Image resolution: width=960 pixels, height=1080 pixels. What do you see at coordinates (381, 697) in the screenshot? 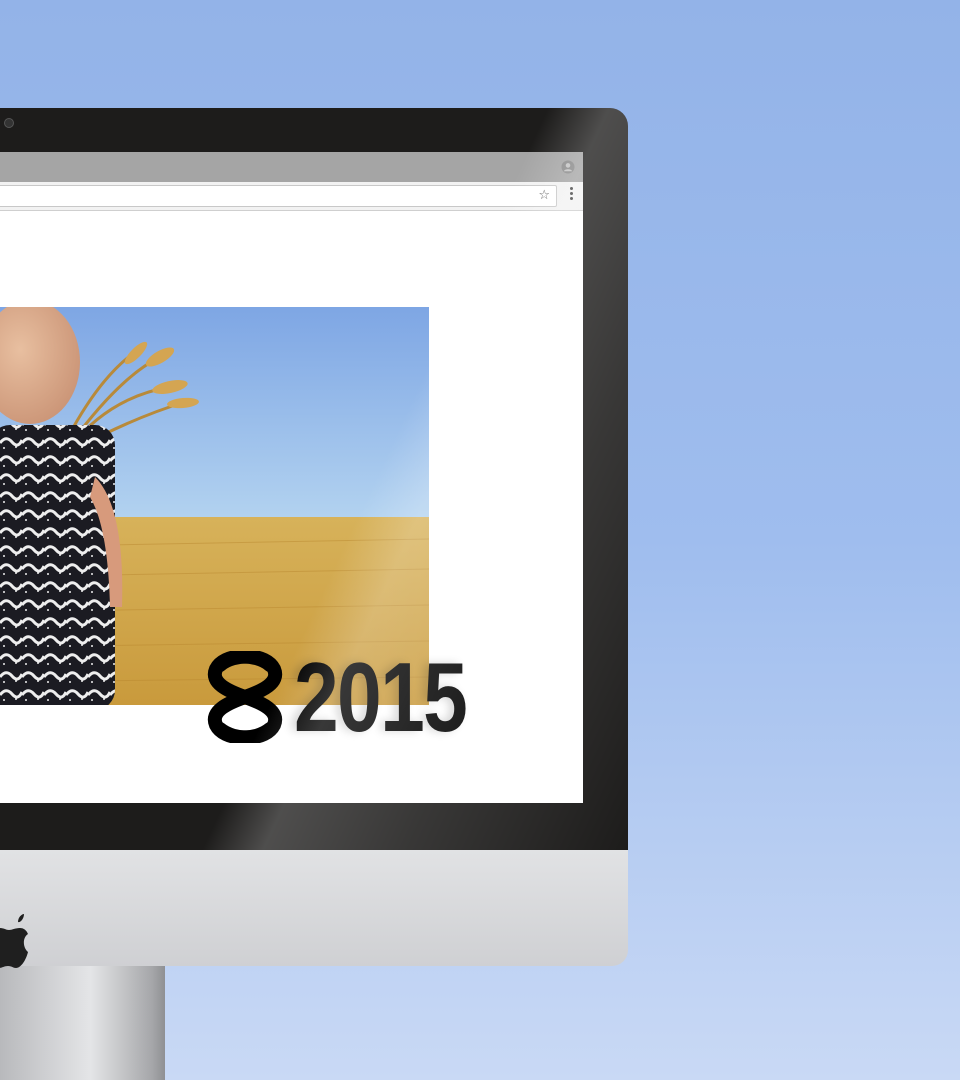
I see `brand-year: 2015` at bounding box center [381, 697].